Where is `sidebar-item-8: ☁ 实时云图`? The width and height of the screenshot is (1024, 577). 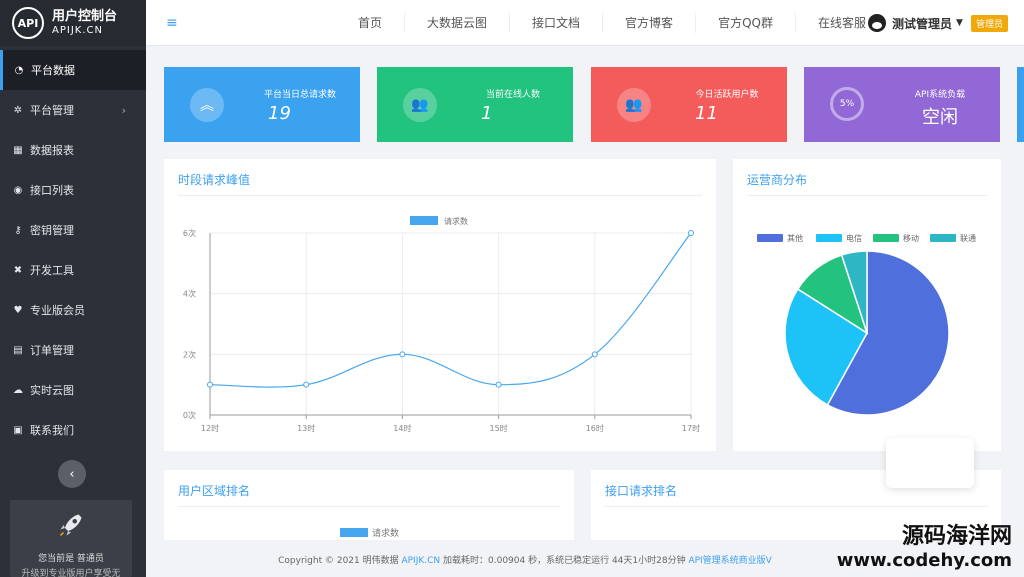
sidebar-item-8: ☁ 实时云图 is located at coordinates (73, 390).